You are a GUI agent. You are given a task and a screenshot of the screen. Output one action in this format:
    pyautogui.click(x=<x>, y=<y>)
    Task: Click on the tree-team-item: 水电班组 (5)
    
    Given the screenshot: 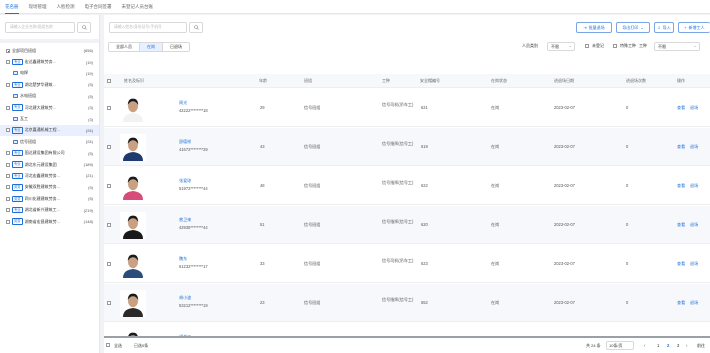 What is the action you would take?
    pyautogui.click(x=49, y=96)
    